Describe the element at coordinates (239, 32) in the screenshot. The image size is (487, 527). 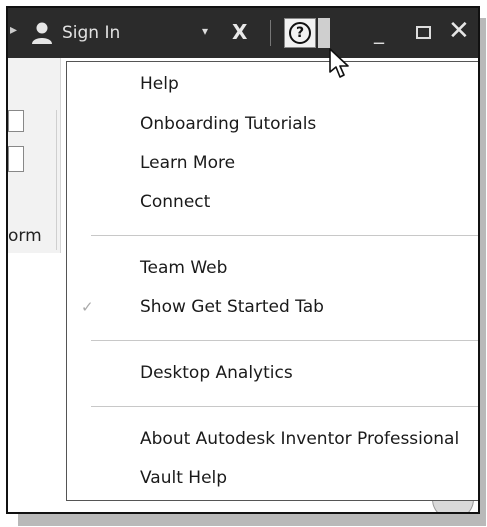
I see `exchange-logo-icon: X` at that location.